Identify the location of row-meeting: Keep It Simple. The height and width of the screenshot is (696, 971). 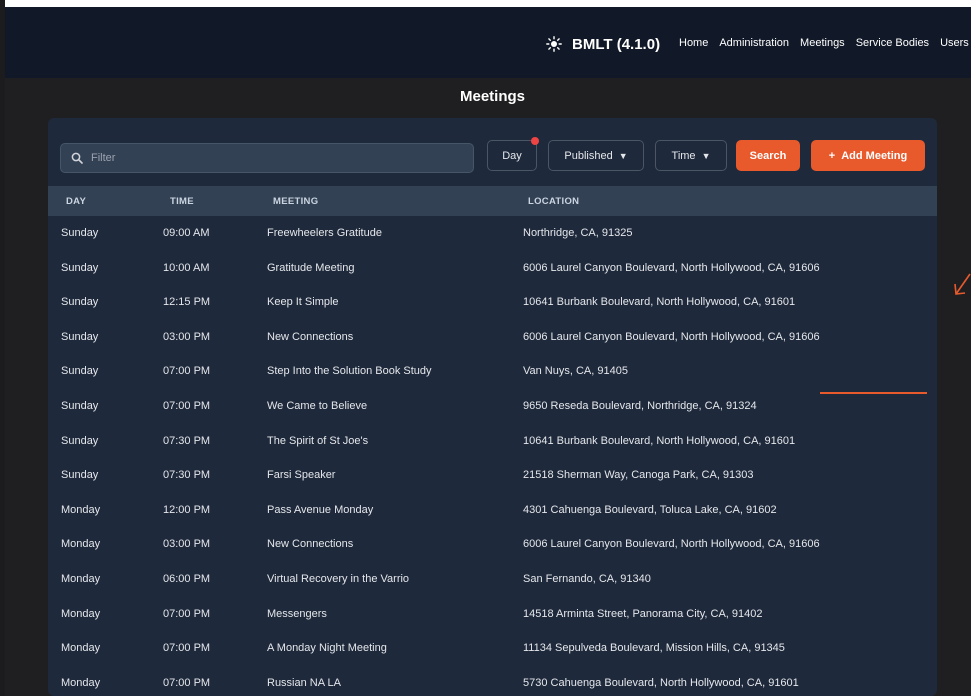
(303, 302).